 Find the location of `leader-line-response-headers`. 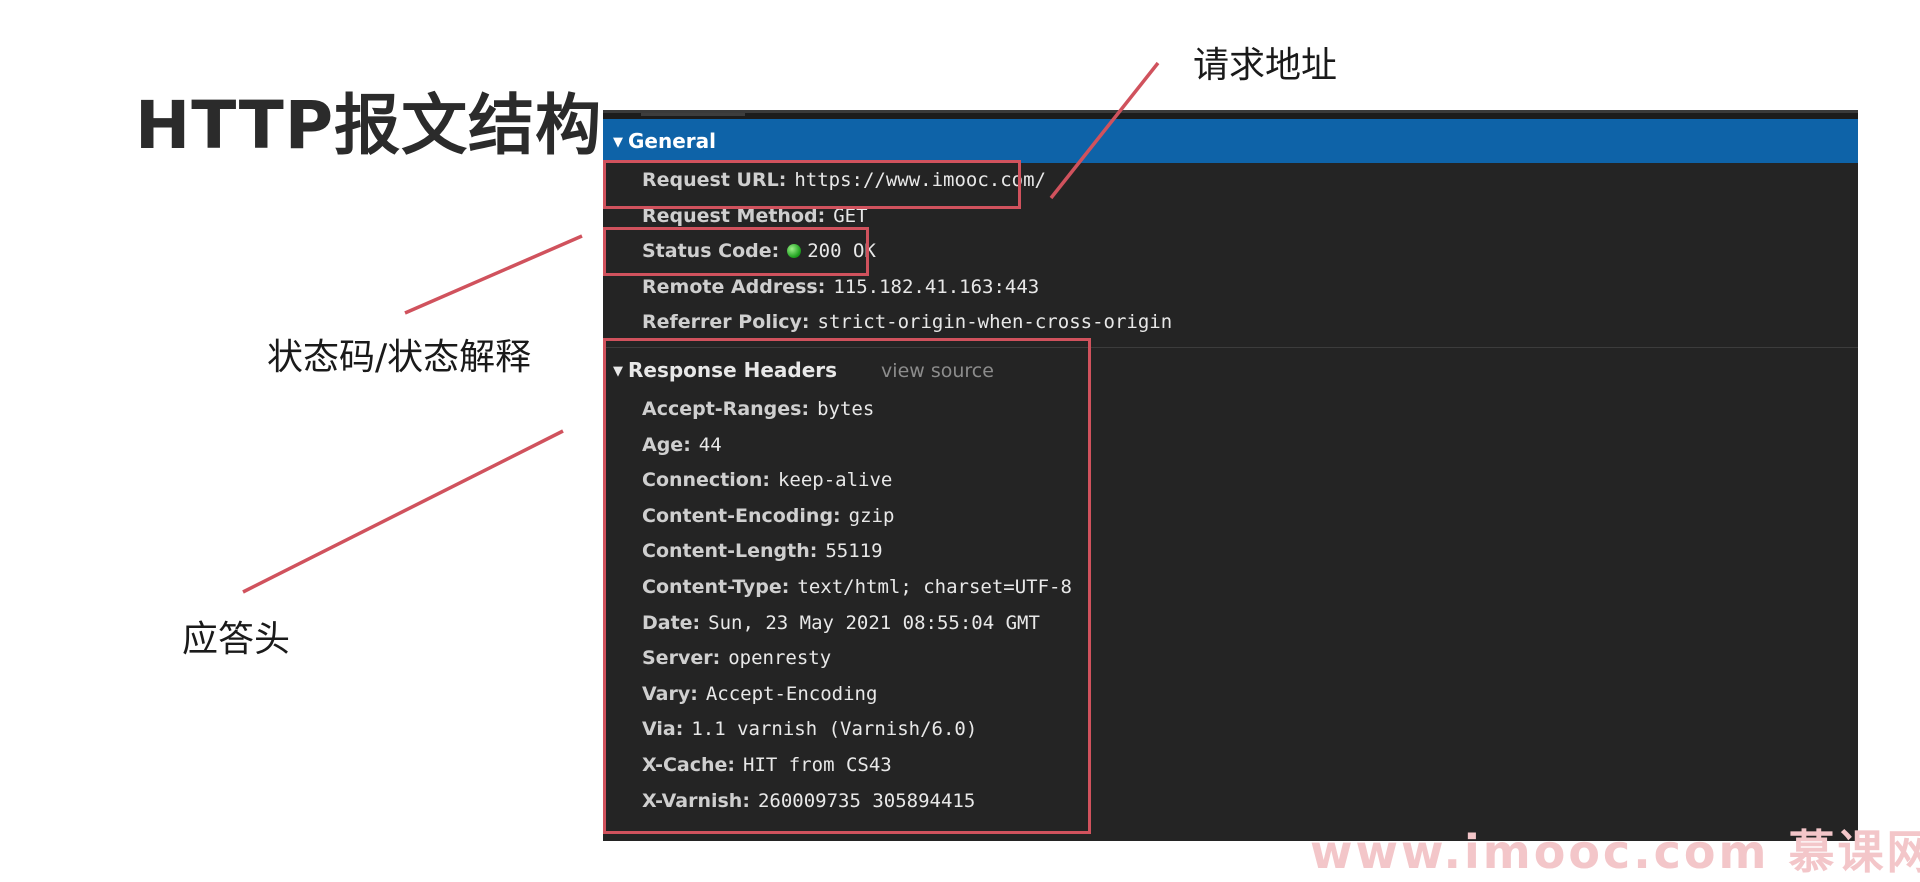

leader-line-response-headers is located at coordinates (403, 511).